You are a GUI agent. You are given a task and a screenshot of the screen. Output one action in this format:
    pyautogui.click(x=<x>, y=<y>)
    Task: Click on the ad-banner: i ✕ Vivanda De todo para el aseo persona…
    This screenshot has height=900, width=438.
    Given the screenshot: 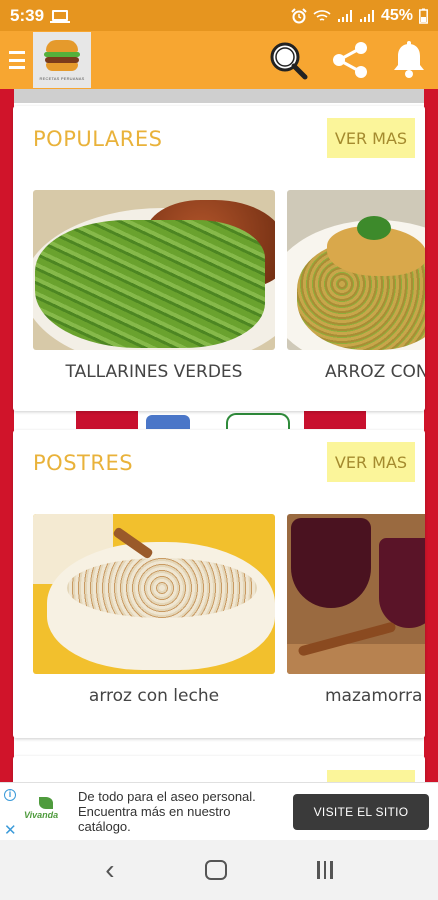 What is the action you would take?
    pyautogui.click(x=219, y=811)
    